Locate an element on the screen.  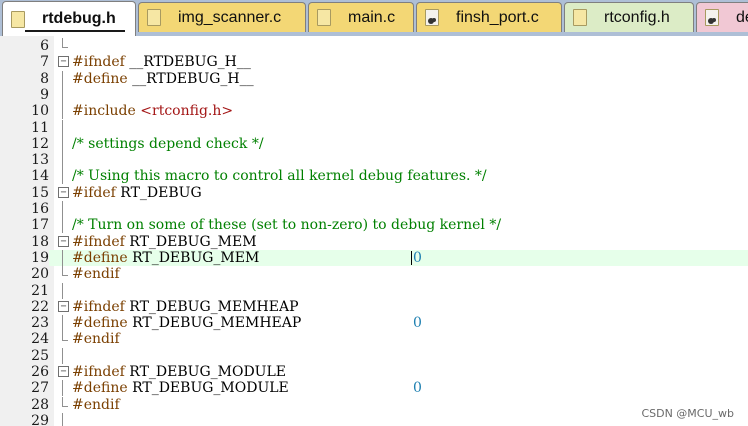
line-number: 15 is located at coordinates (40, 192).